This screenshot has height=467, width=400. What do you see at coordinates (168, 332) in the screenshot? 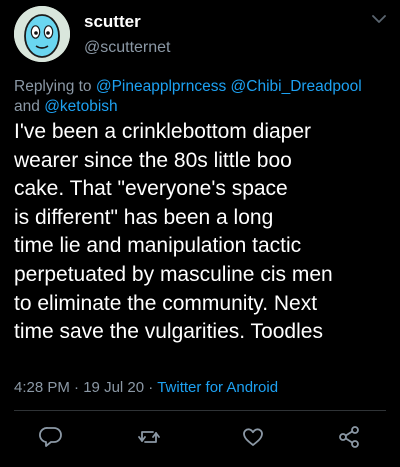
I see `tweet-text-line: time save the vulgarities. Toodles` at bounding box center [168, 332].